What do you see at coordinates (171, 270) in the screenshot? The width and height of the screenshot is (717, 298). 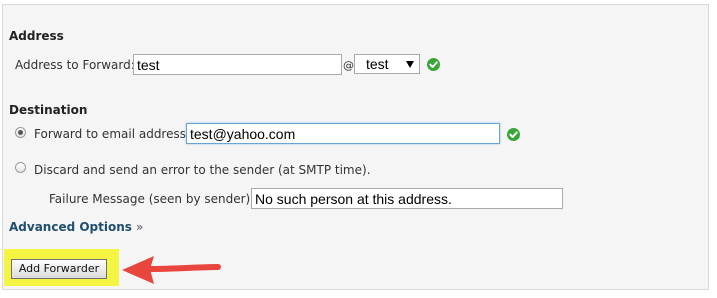 I see `arrow-left-icon` at bounding box center [171, 270].